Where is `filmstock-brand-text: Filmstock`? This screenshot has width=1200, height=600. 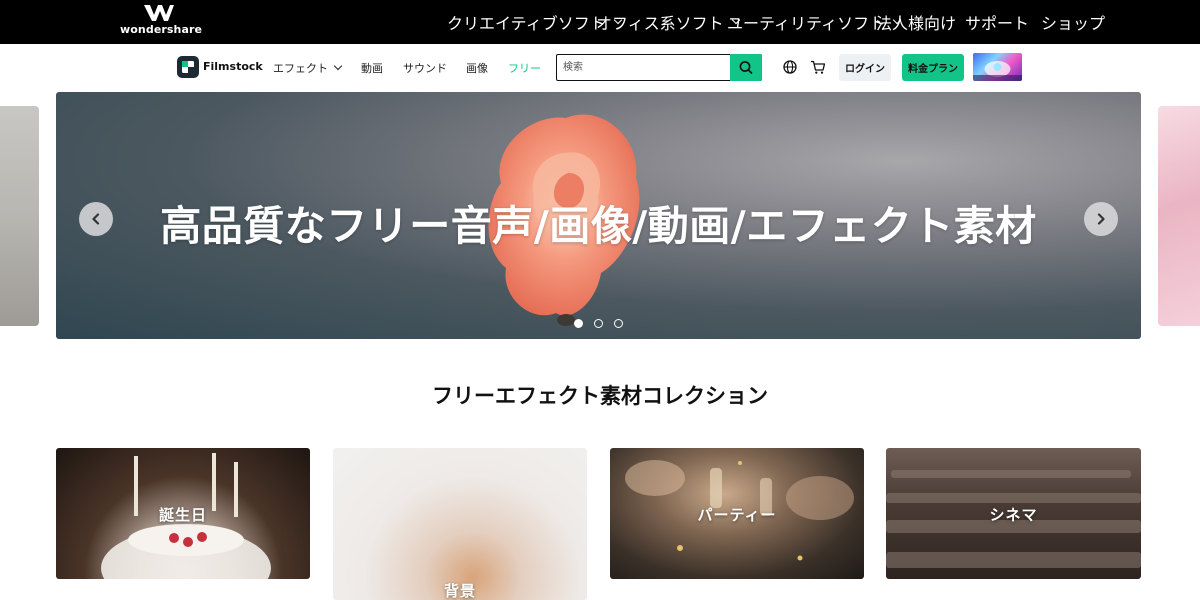
filmstock-brand-text: Filmstock is located at coordinates (233, 66).